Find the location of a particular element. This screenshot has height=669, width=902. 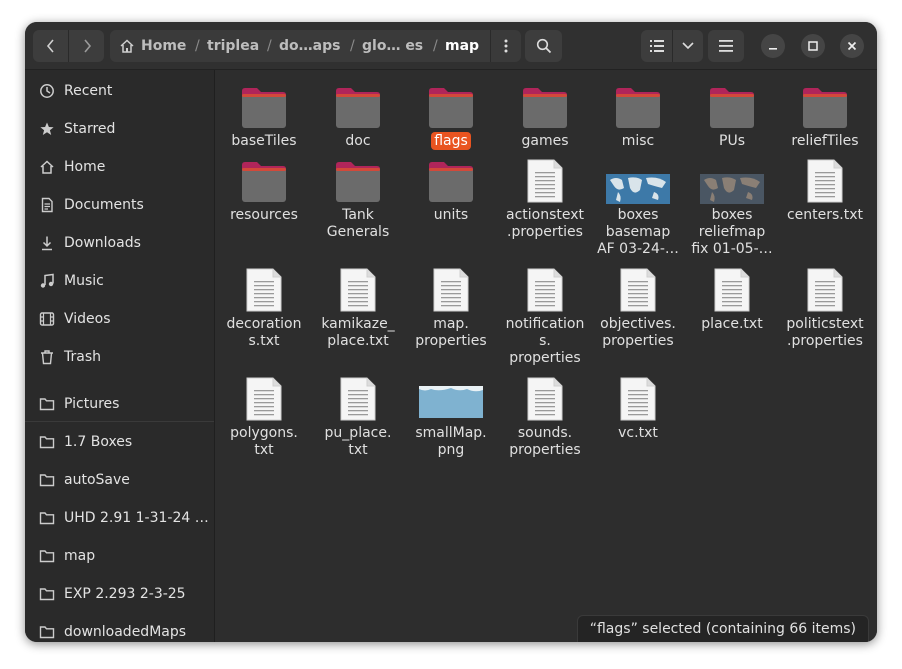

sidebar-bookmark-downloadedmaps: downloadedMaps is located at coordinates (119, 627).